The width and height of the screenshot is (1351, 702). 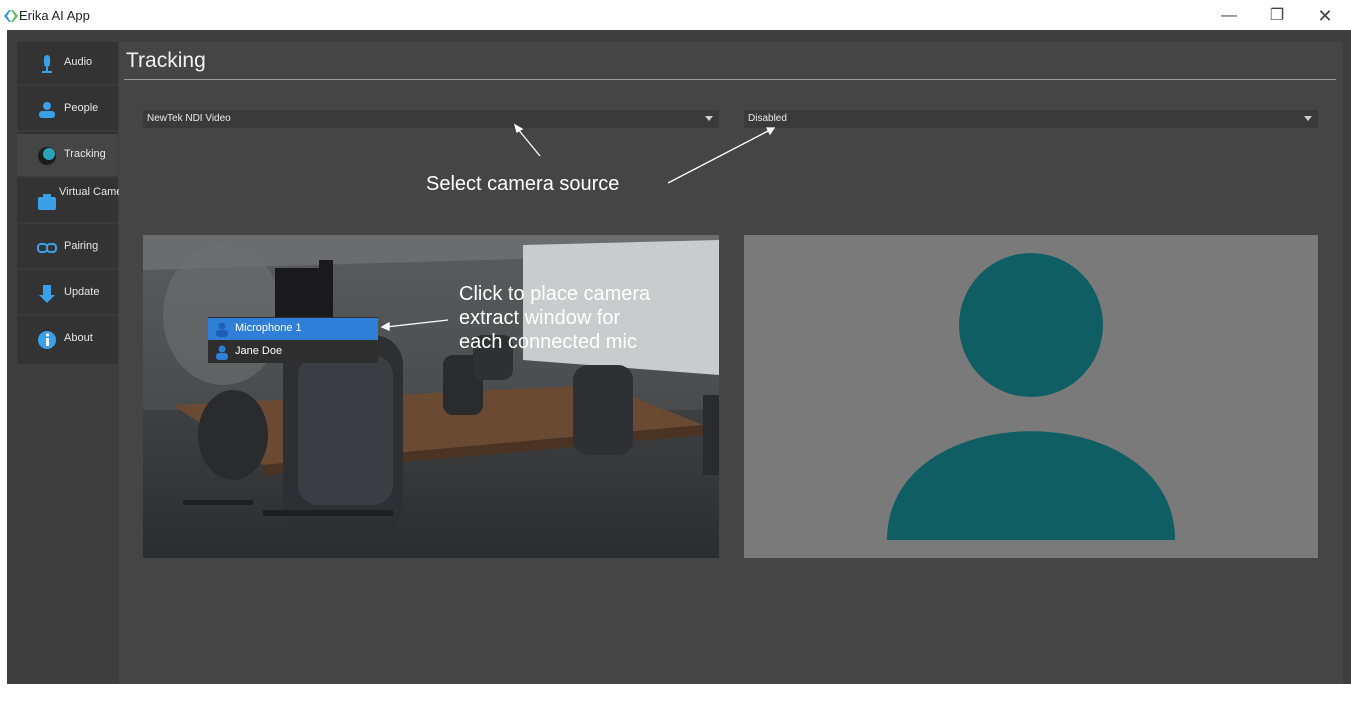 I want to click on sidebar-item-people: People, so click(x=67, y=110).